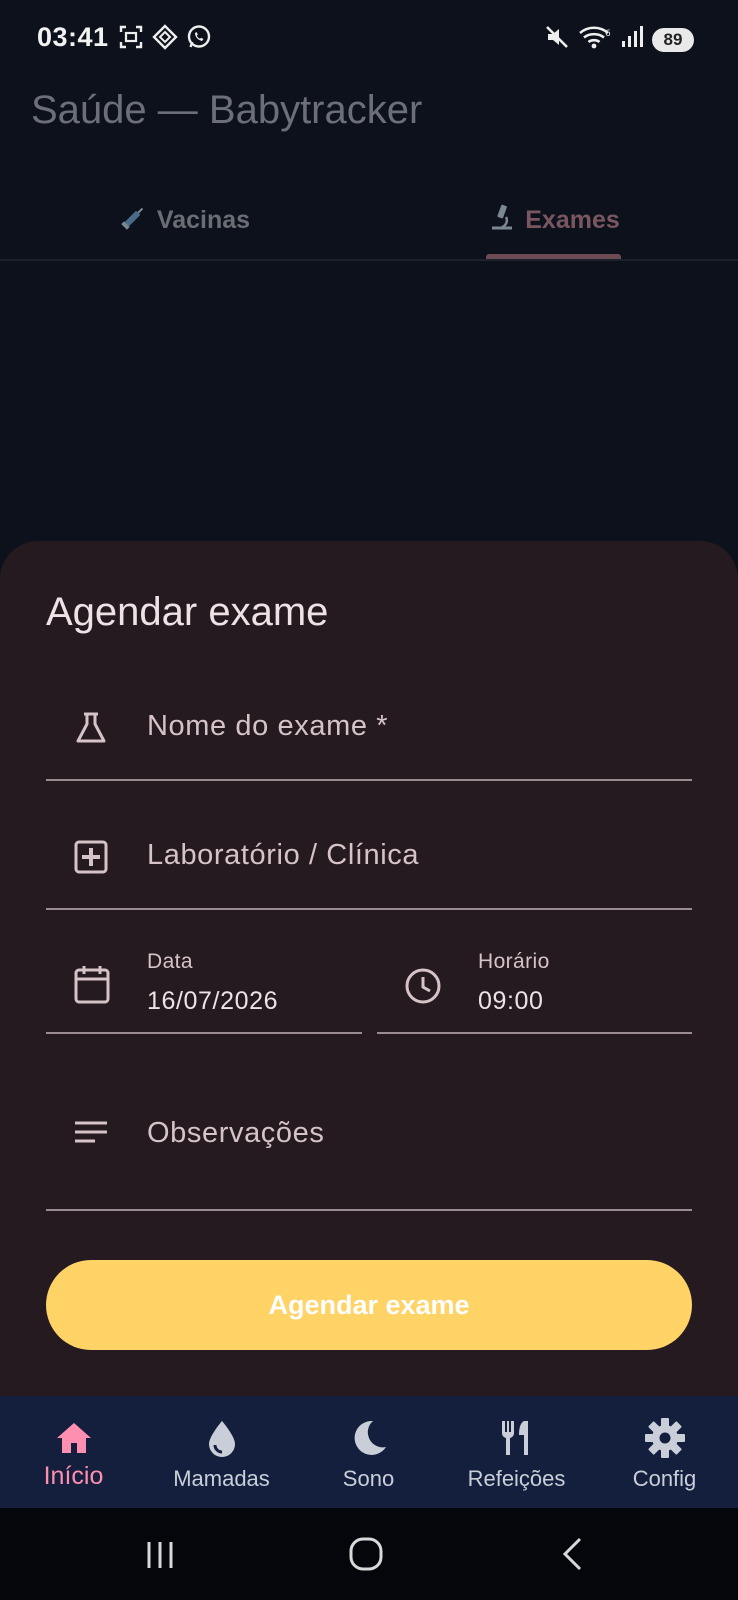 This screenshot has width=738, height=1600. I want to click on microscope-icon, so click(502, 220).